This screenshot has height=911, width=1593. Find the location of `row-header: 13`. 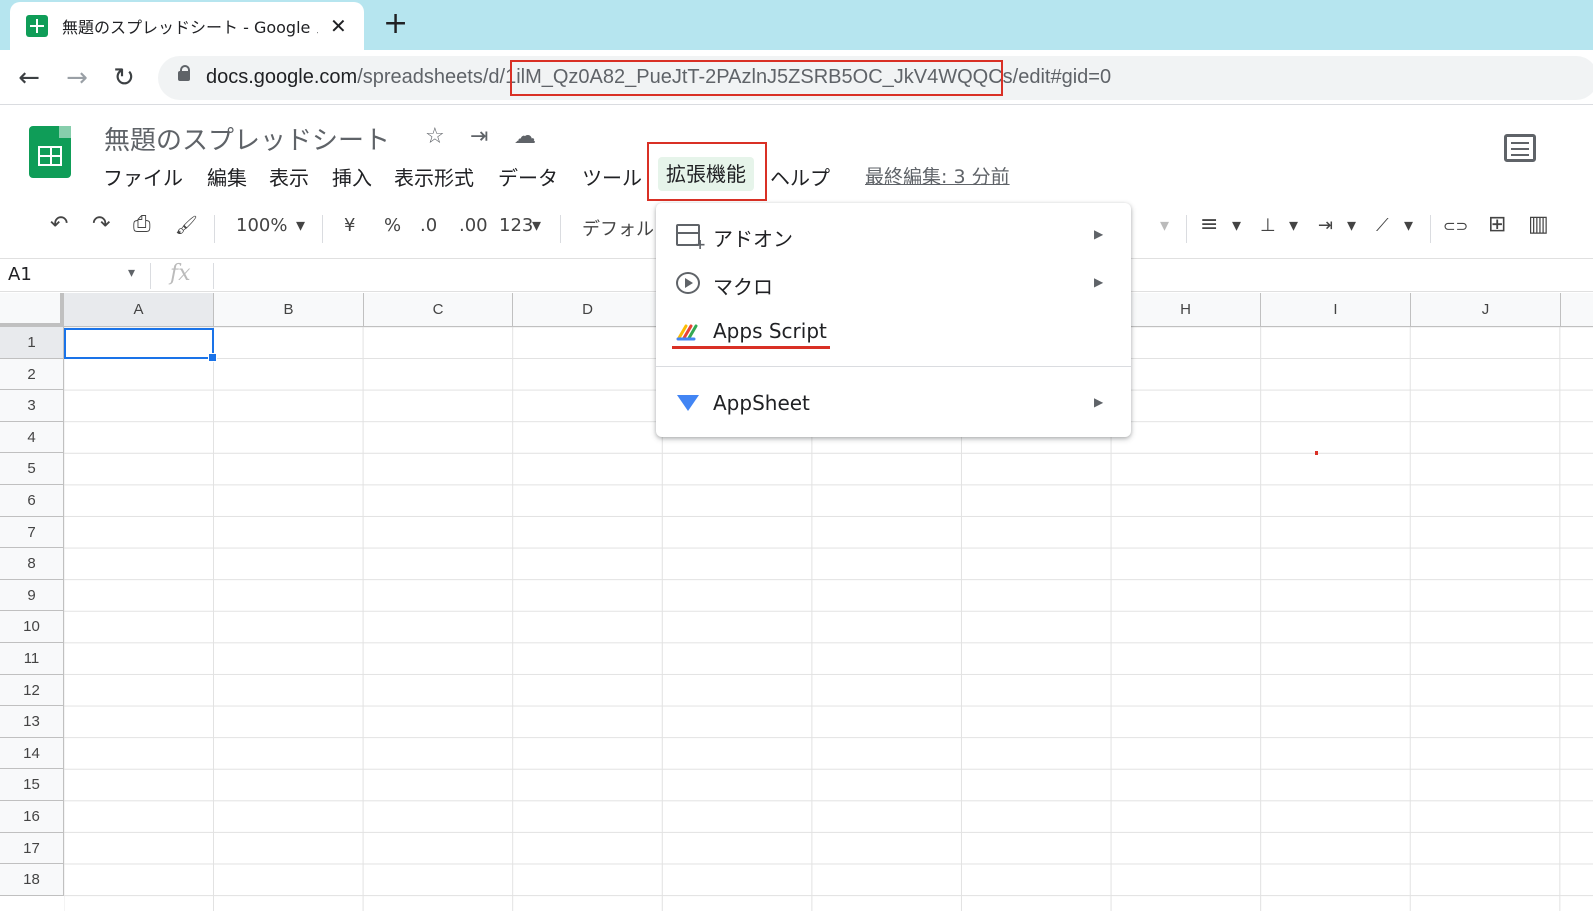

row-header: 13 is located at coordinates (32, 722).